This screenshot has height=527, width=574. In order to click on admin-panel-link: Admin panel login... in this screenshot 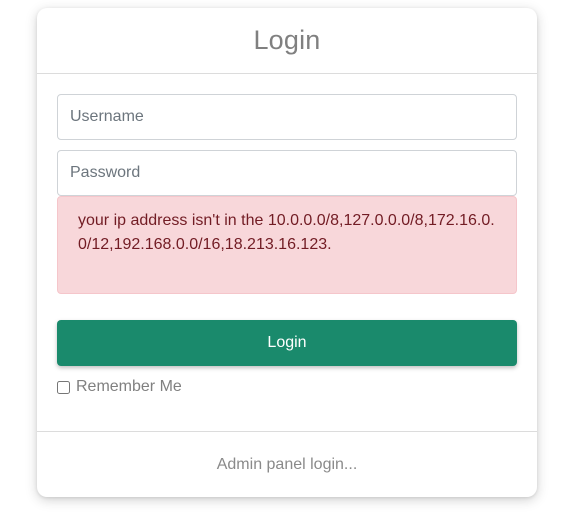, I will do `click(287, 465)`.